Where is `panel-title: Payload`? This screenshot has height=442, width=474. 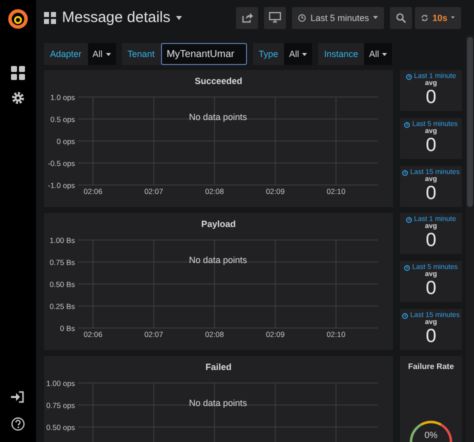
panel-title: Payload is located at coordinates (218, 224).